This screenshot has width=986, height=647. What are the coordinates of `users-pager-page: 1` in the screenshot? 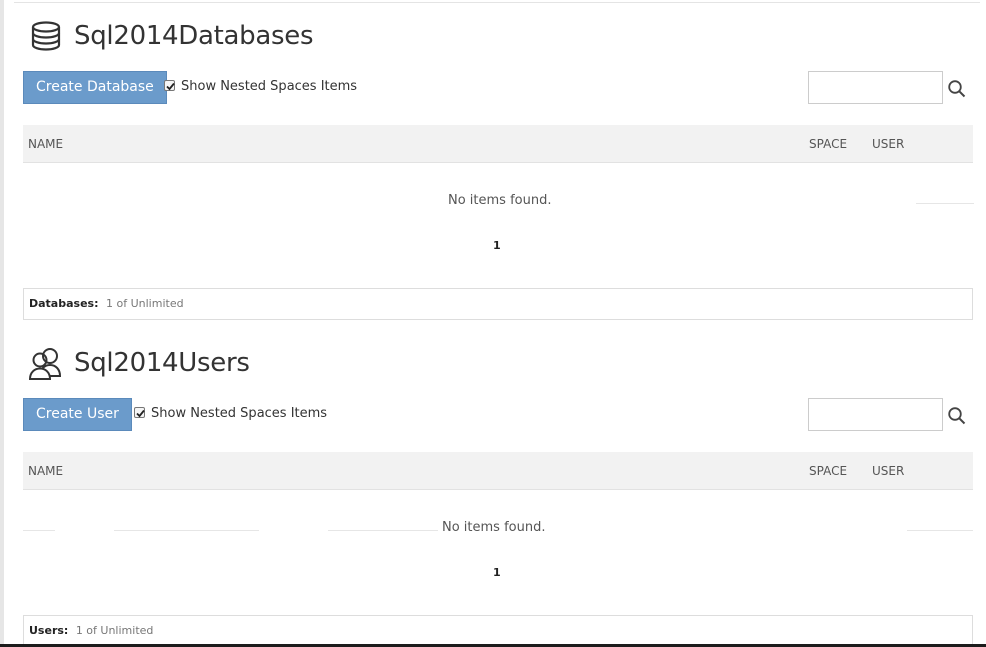 It's located at (497, 572).